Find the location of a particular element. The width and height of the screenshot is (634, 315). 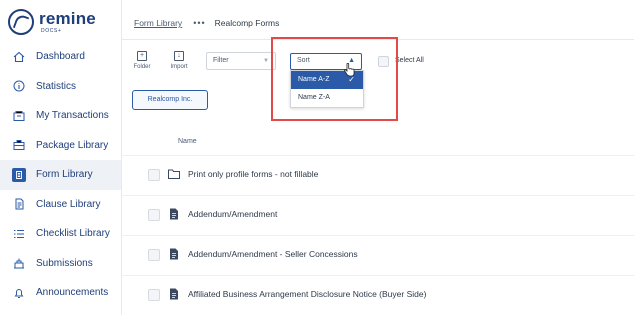

filter-placeholder: Filter is located at coordinates (221, 60).